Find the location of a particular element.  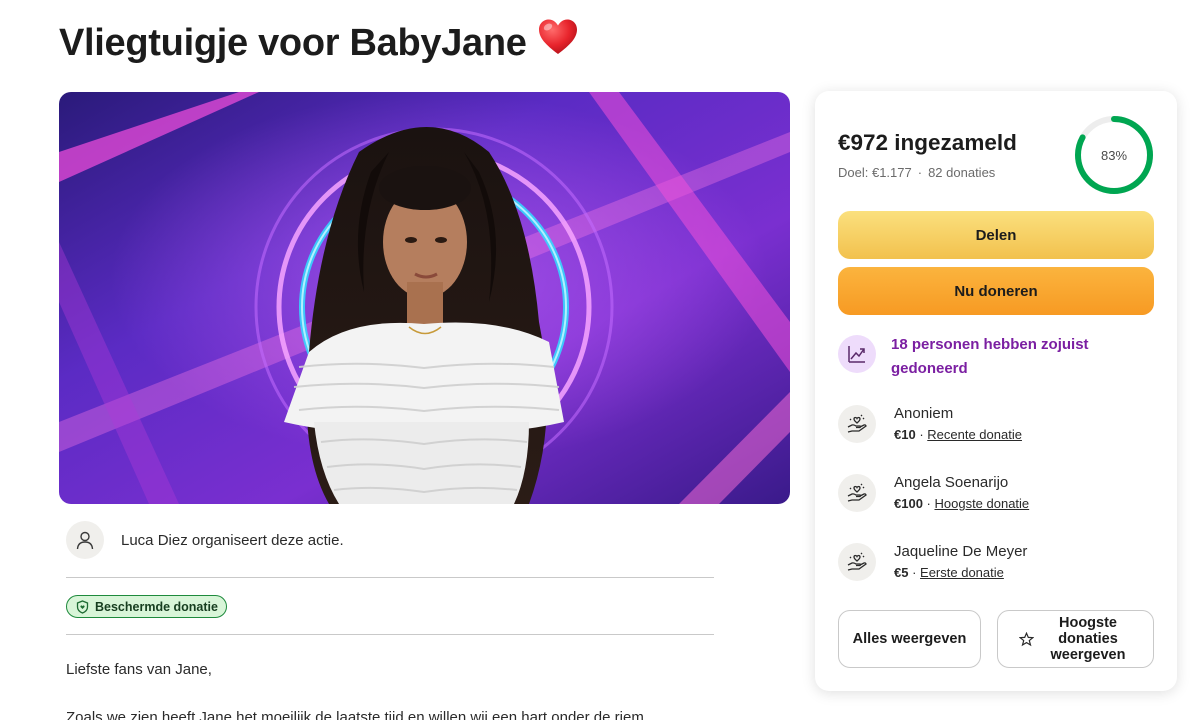

goal-amount: Doel: €1.177 is located at coordinates (875, 172).